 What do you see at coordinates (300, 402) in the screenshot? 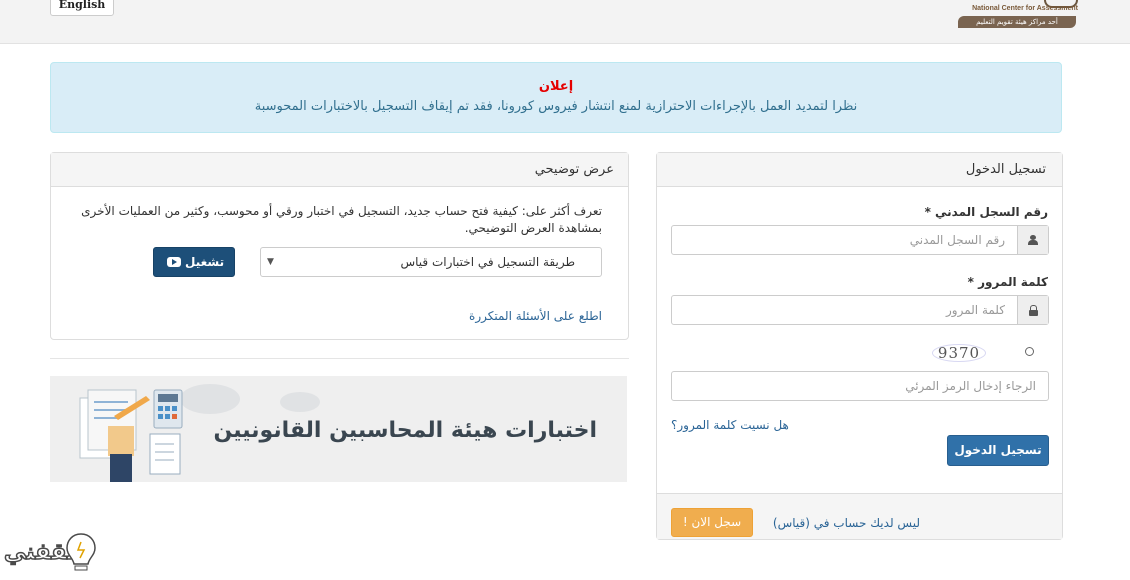
I see `cloud-shape` at bounding box center [300, 402].